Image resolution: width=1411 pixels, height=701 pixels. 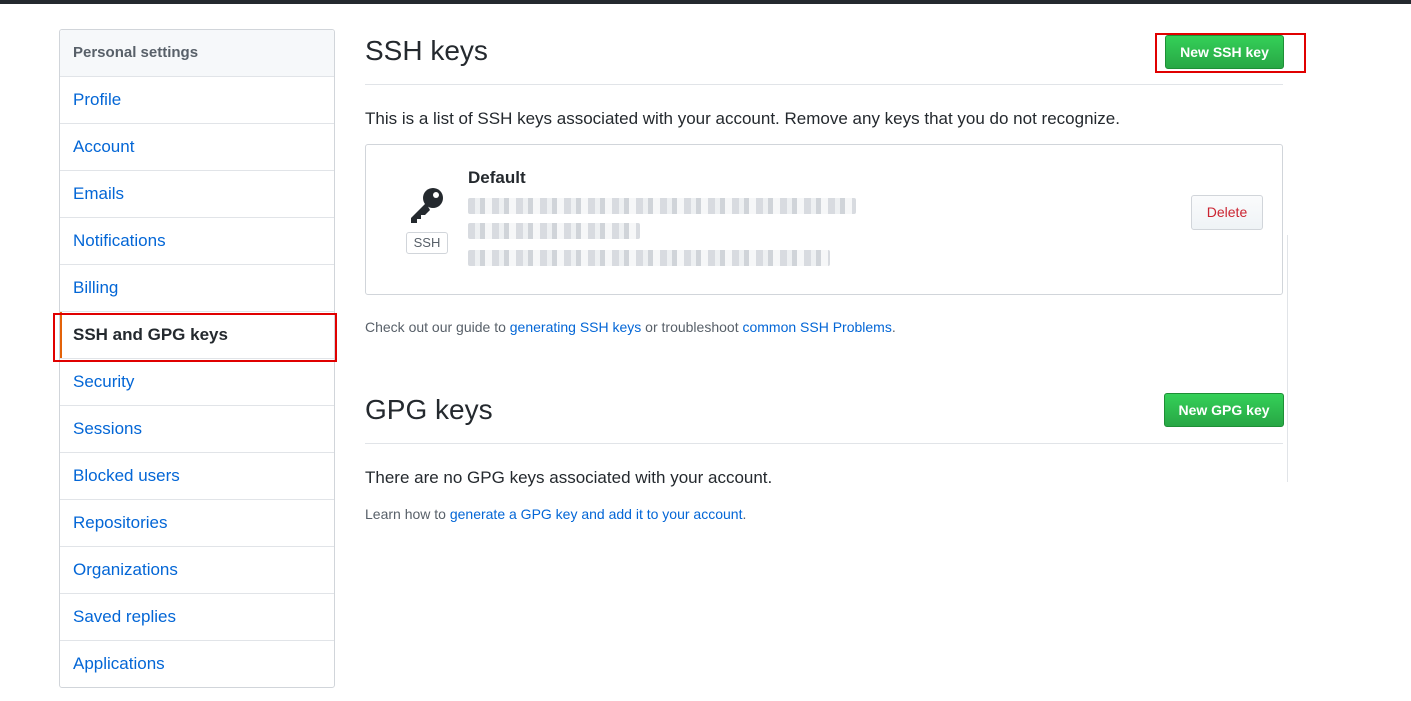 What do you see at coordinates (576, 327) in the screenshot?
I see `generating-ssh-keys-link: generating SSH keys` at bounding box center [576, 327].